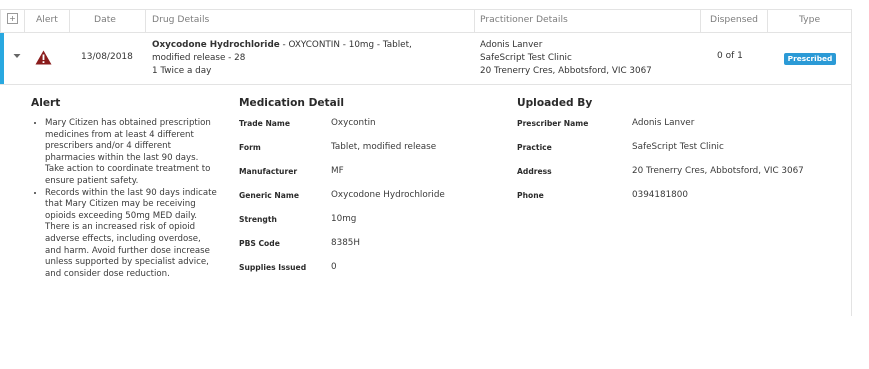 Image resolution: width=869 pixels, height=369 pixels. Describe the element at coordinates (678, 147) in the screenshot. I see `uploaded-value: SafeScript Test Clinic` at that location.